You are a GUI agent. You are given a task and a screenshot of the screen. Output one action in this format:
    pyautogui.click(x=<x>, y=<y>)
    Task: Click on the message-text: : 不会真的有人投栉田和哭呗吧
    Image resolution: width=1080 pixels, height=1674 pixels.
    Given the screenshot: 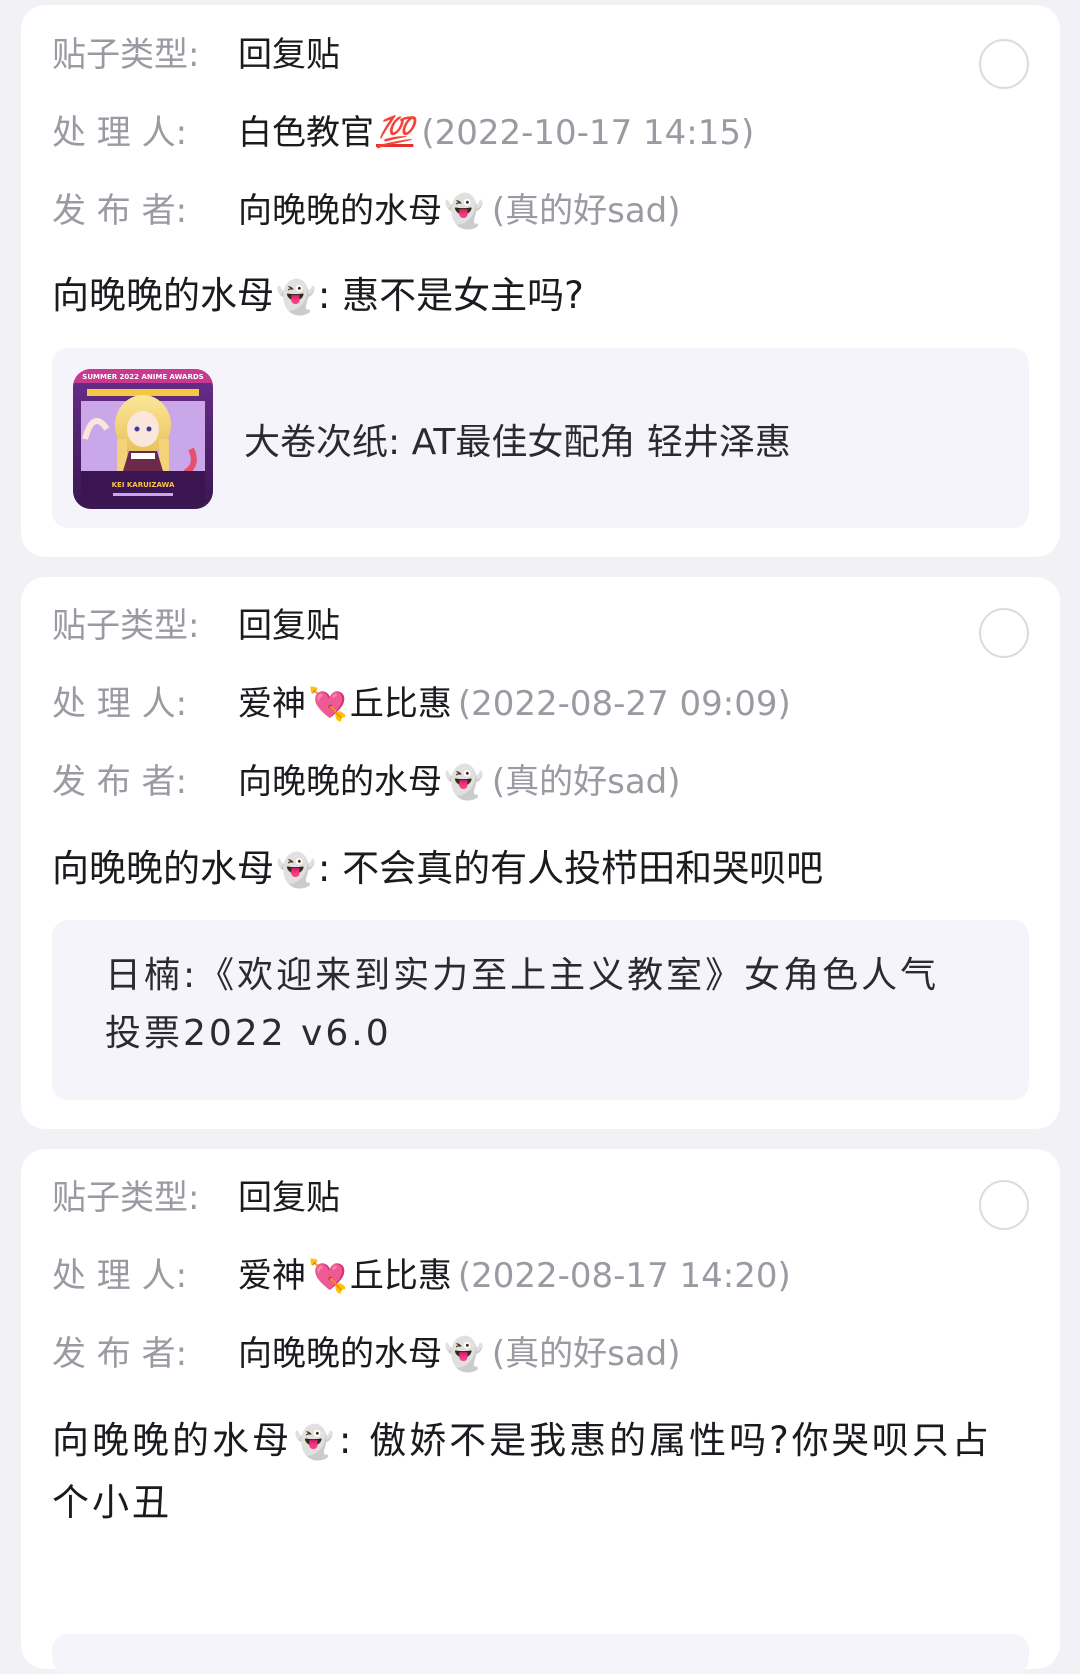 What is the action you would take?
    pyautogui.click(x=570, y=868)
    